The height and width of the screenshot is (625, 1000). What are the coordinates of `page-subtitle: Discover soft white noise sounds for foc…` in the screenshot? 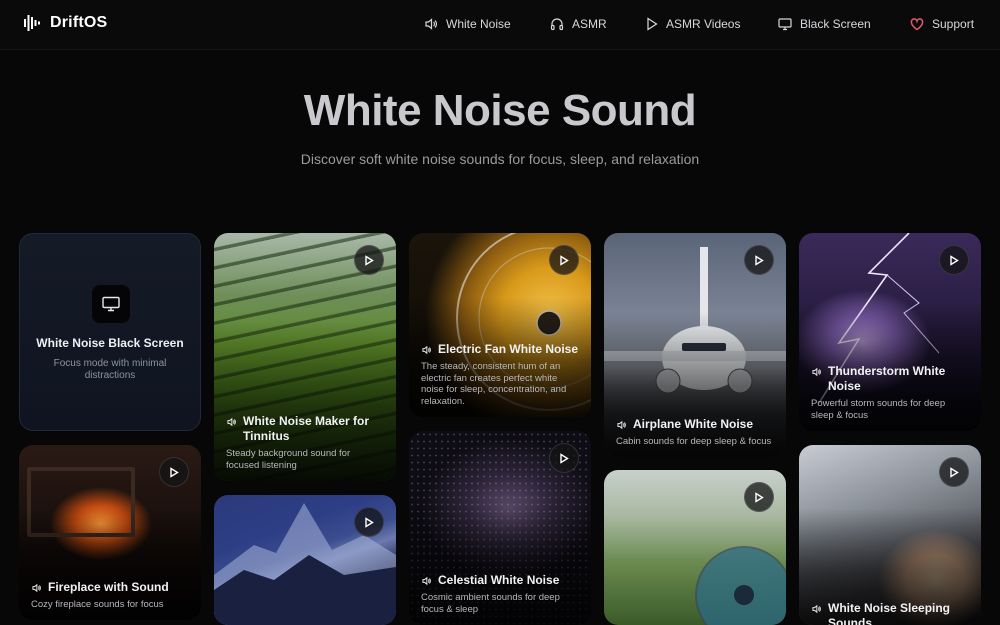 It's located at (500, 159).